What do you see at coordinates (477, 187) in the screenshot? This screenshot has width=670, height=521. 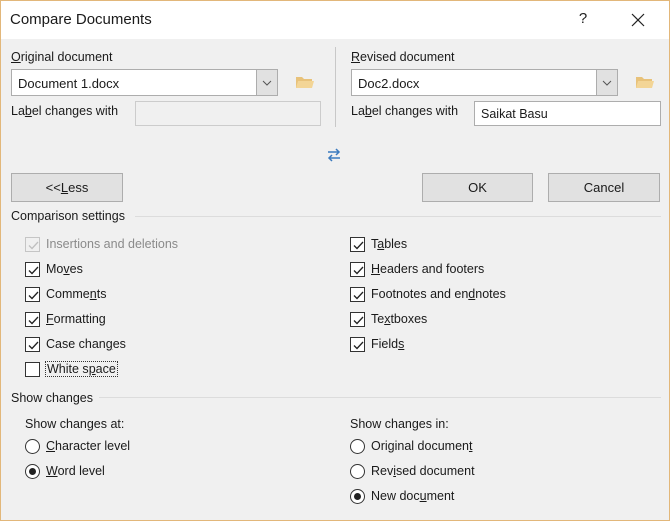 I see `ok-button: OK` at bounding box center [477, 187].